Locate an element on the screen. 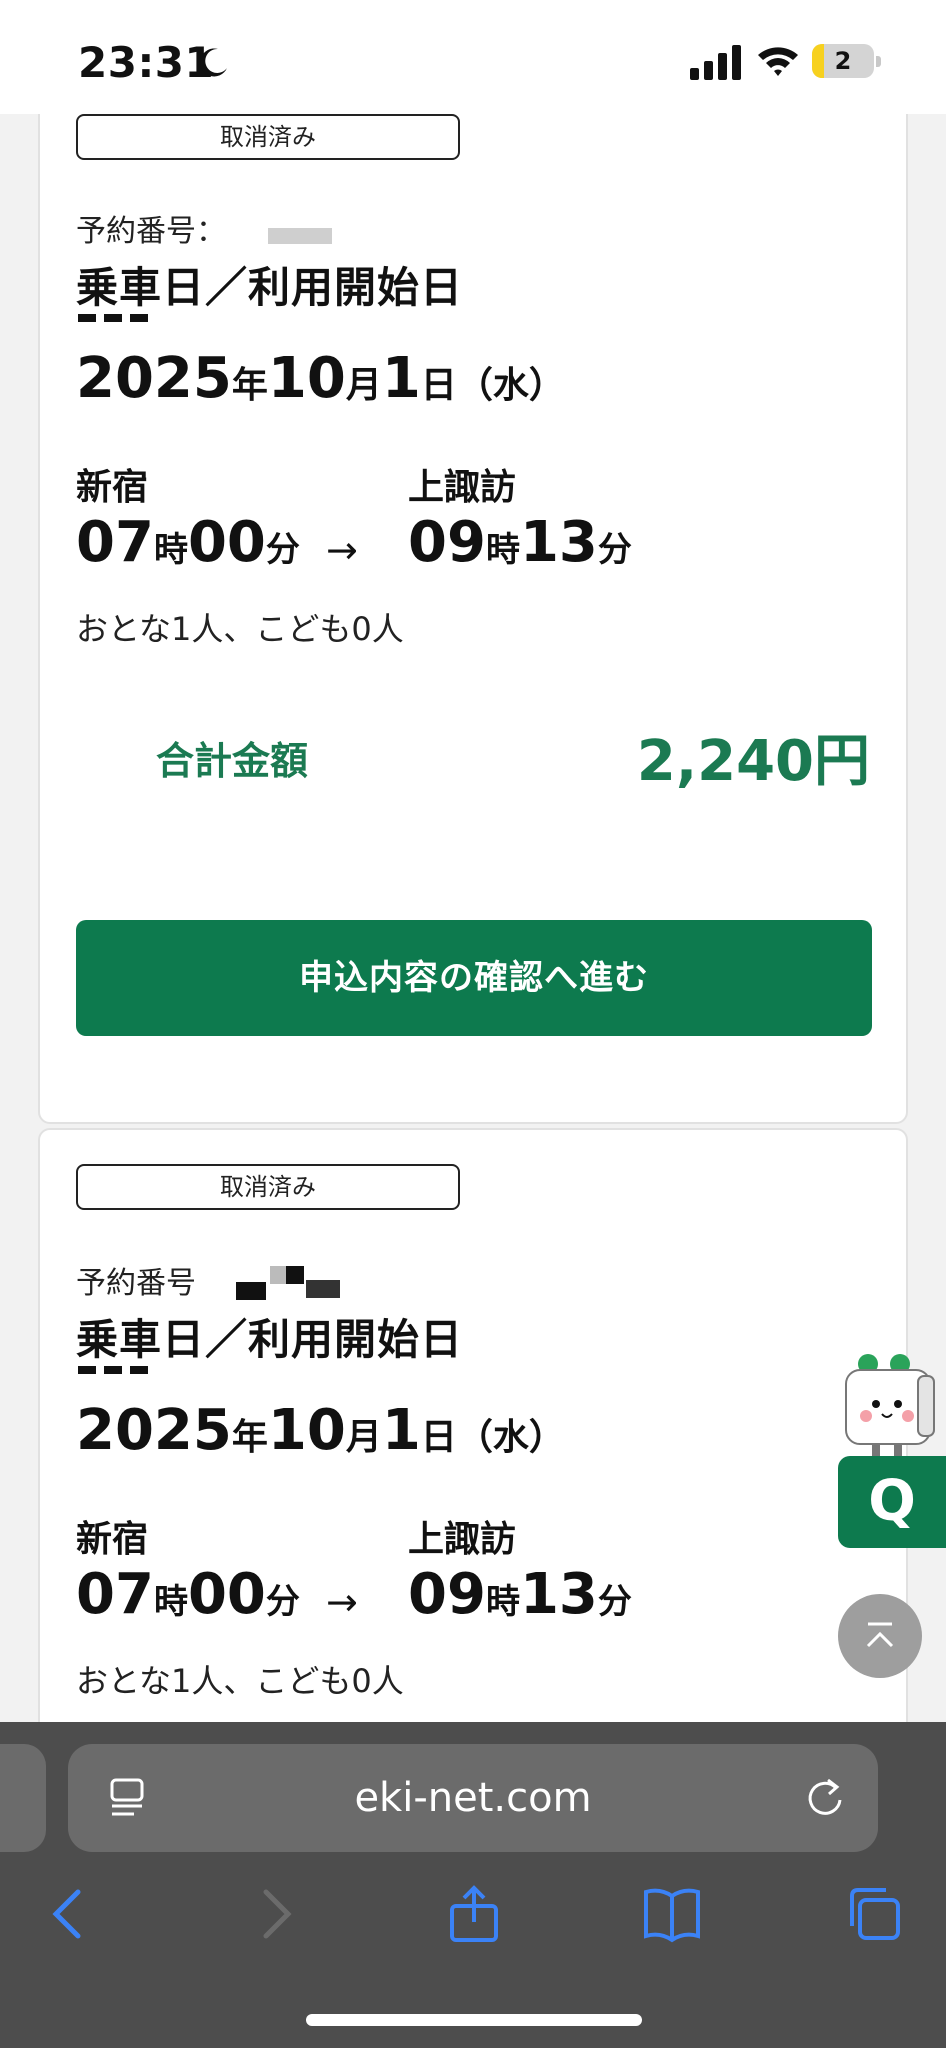  status-bar: 23:31 2 is located at coordinates (473, 57).